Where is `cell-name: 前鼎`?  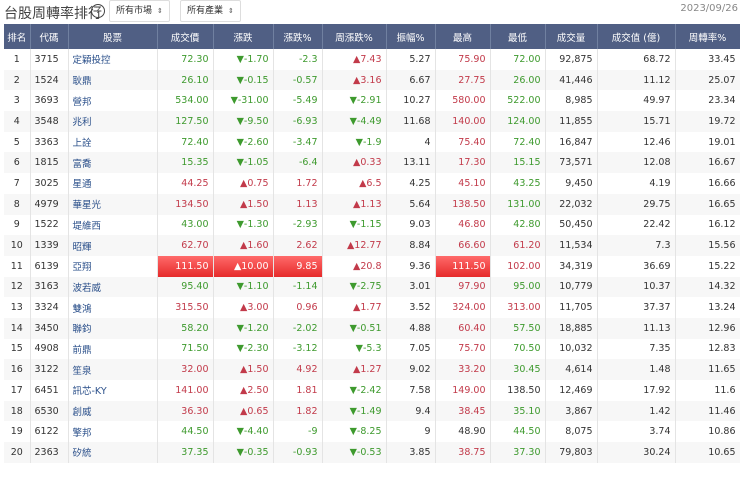 cell-name: 前鼎 is located at coordinates (113, 349).